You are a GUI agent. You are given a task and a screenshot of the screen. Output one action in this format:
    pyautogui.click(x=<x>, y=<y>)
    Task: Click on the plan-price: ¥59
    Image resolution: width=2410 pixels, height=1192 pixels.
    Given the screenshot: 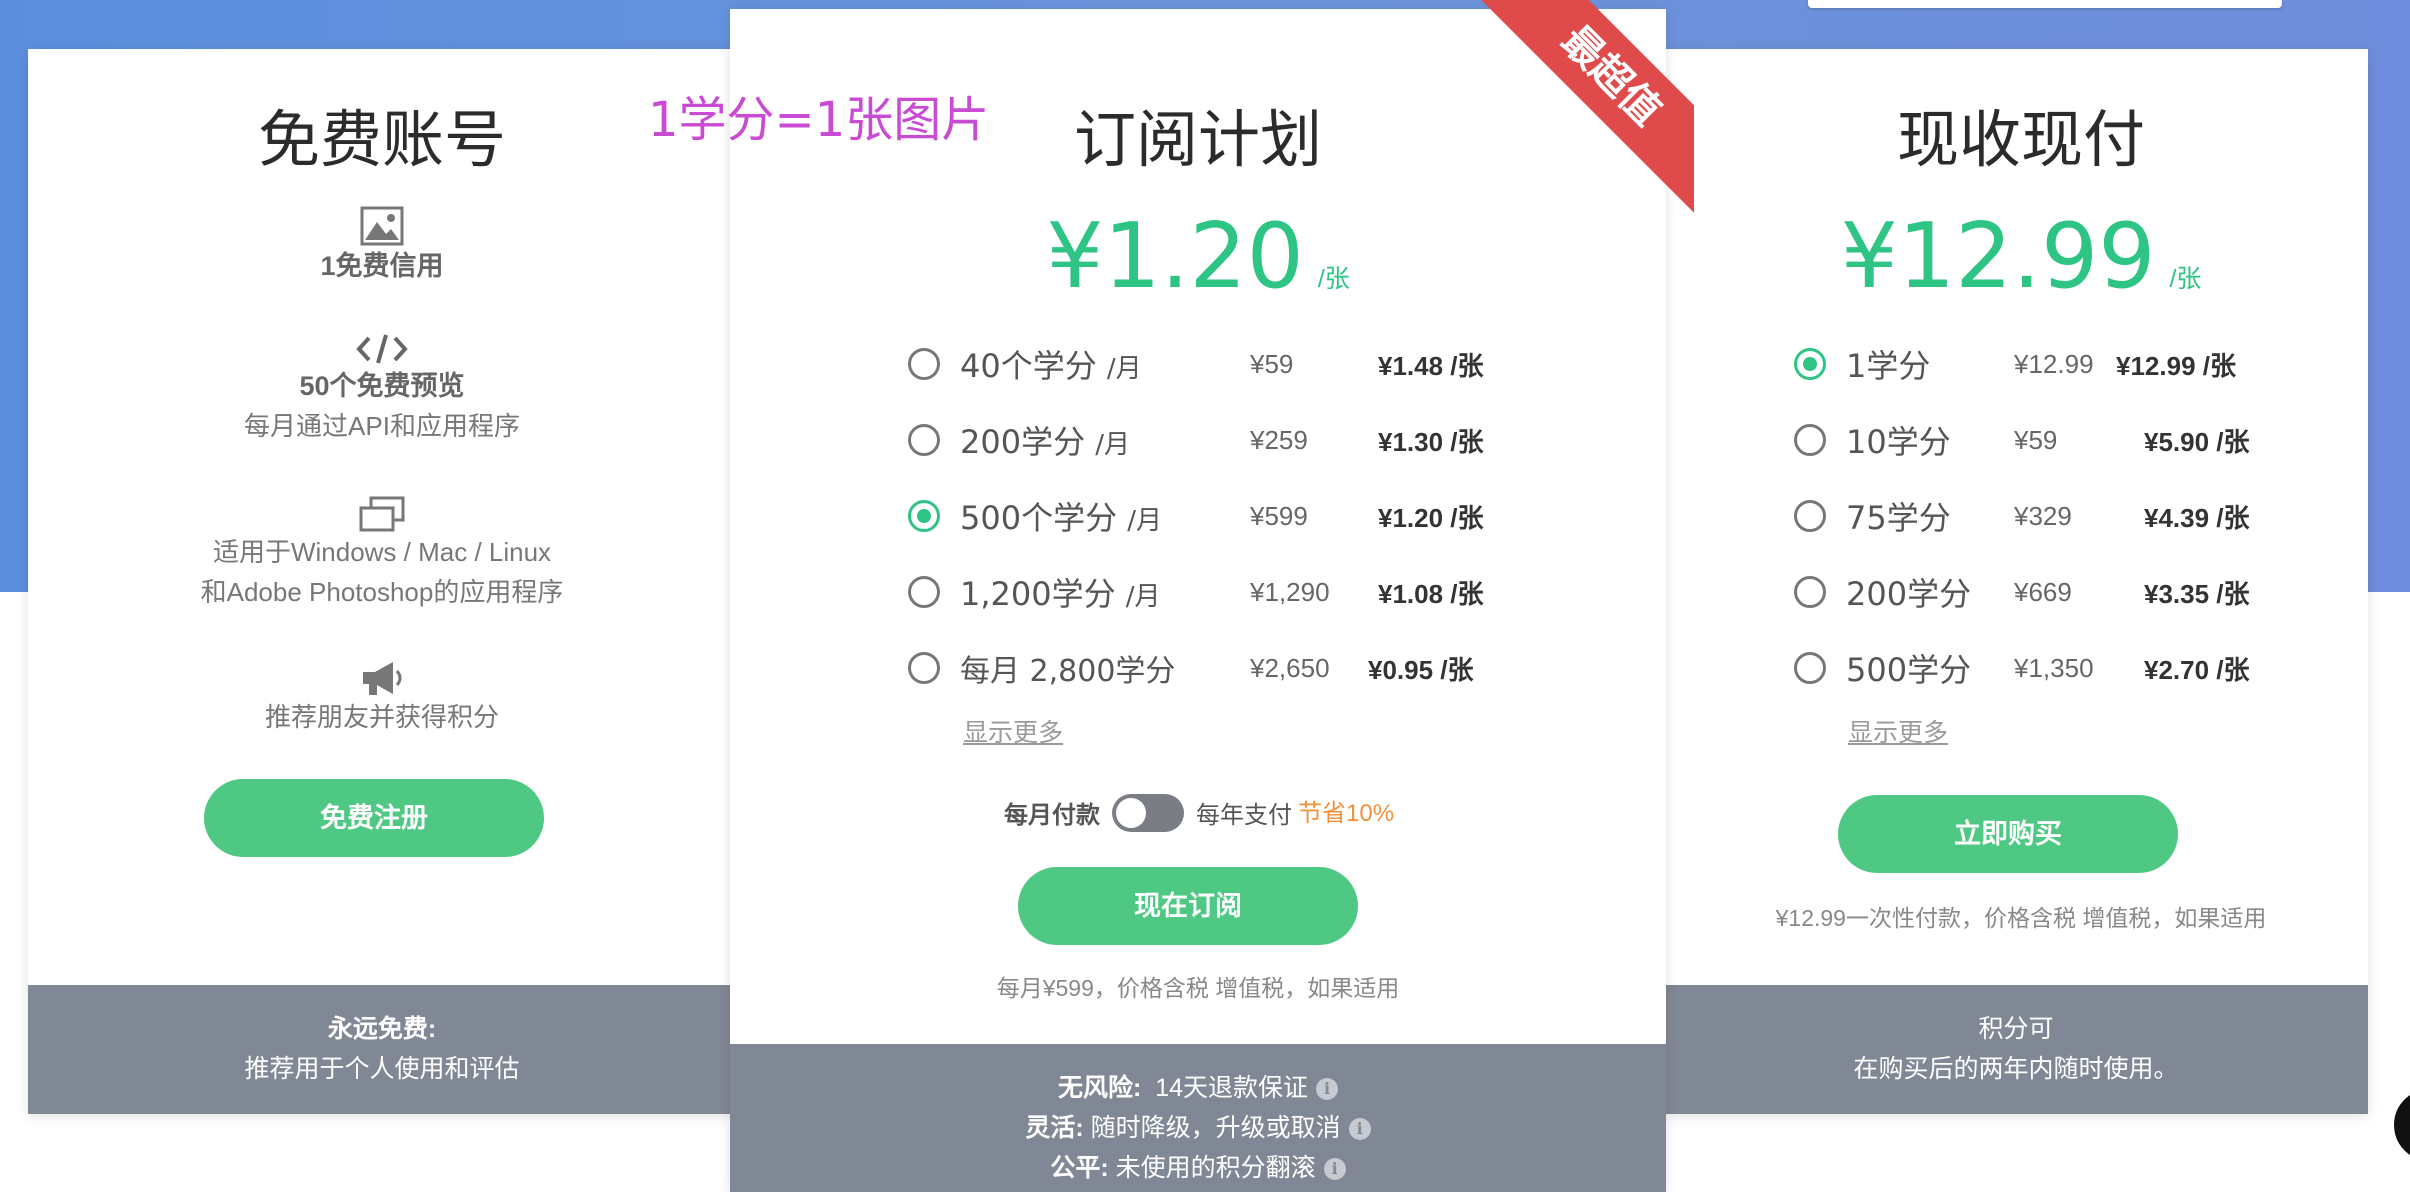 What is the action you would take?
    pyautogui.click(x=1272, y=363)
    